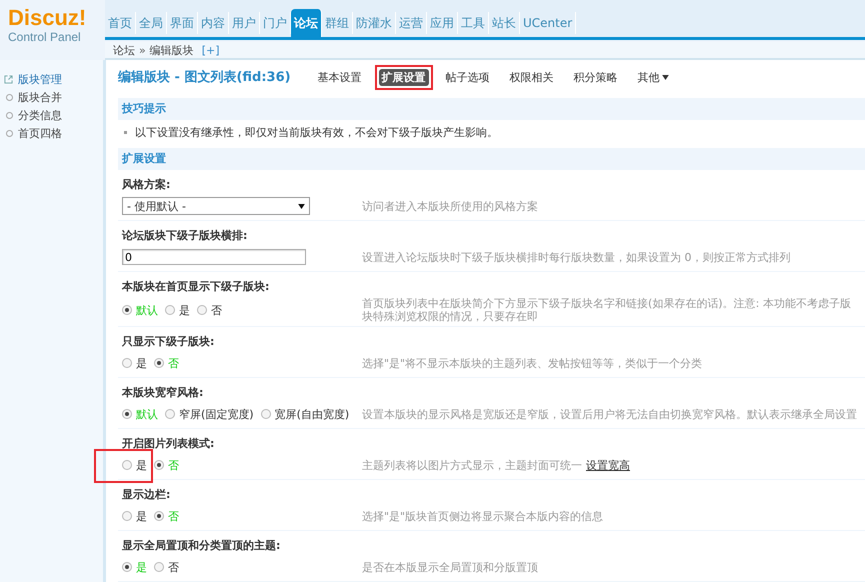 The height and width of the screenshot is (582, 865). Describe the element at coordinates (491, 109) in the screenshot. I see `section-header: 技巧提示` at that location.